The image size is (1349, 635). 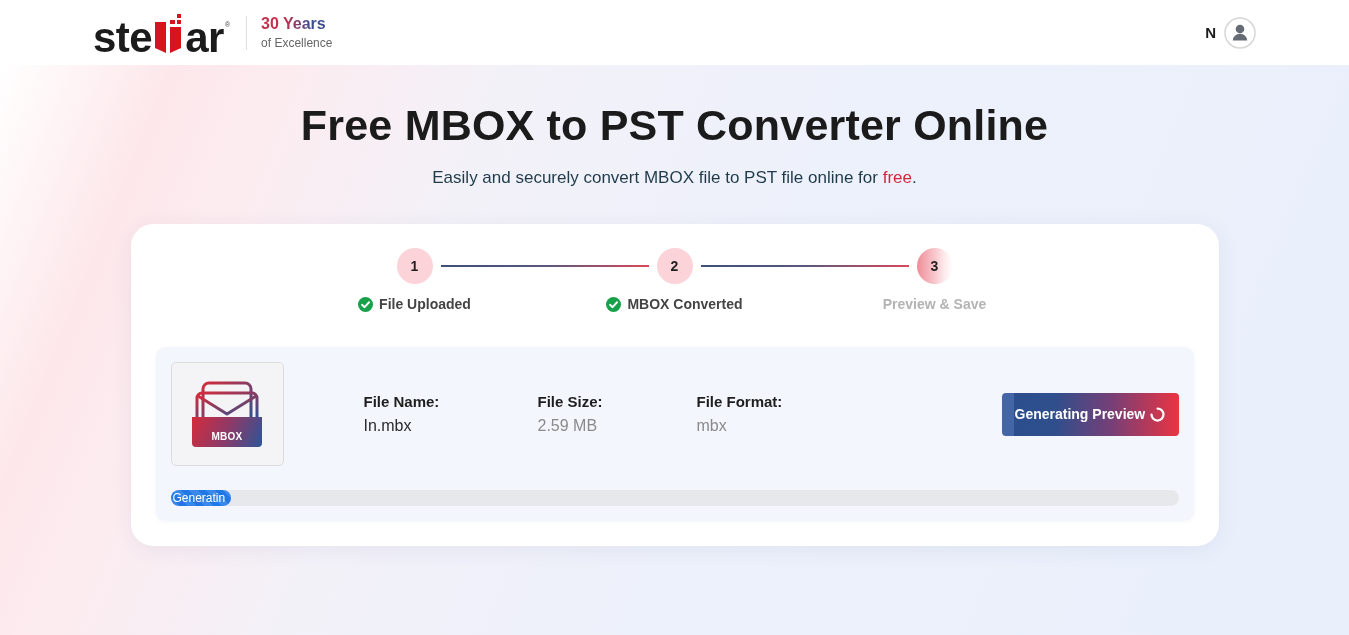 What do you see at coordinates (1090, 414) in the screenshot?
I see `generate-preview-button: Generating Preview` at bounding box center [1090, 414].